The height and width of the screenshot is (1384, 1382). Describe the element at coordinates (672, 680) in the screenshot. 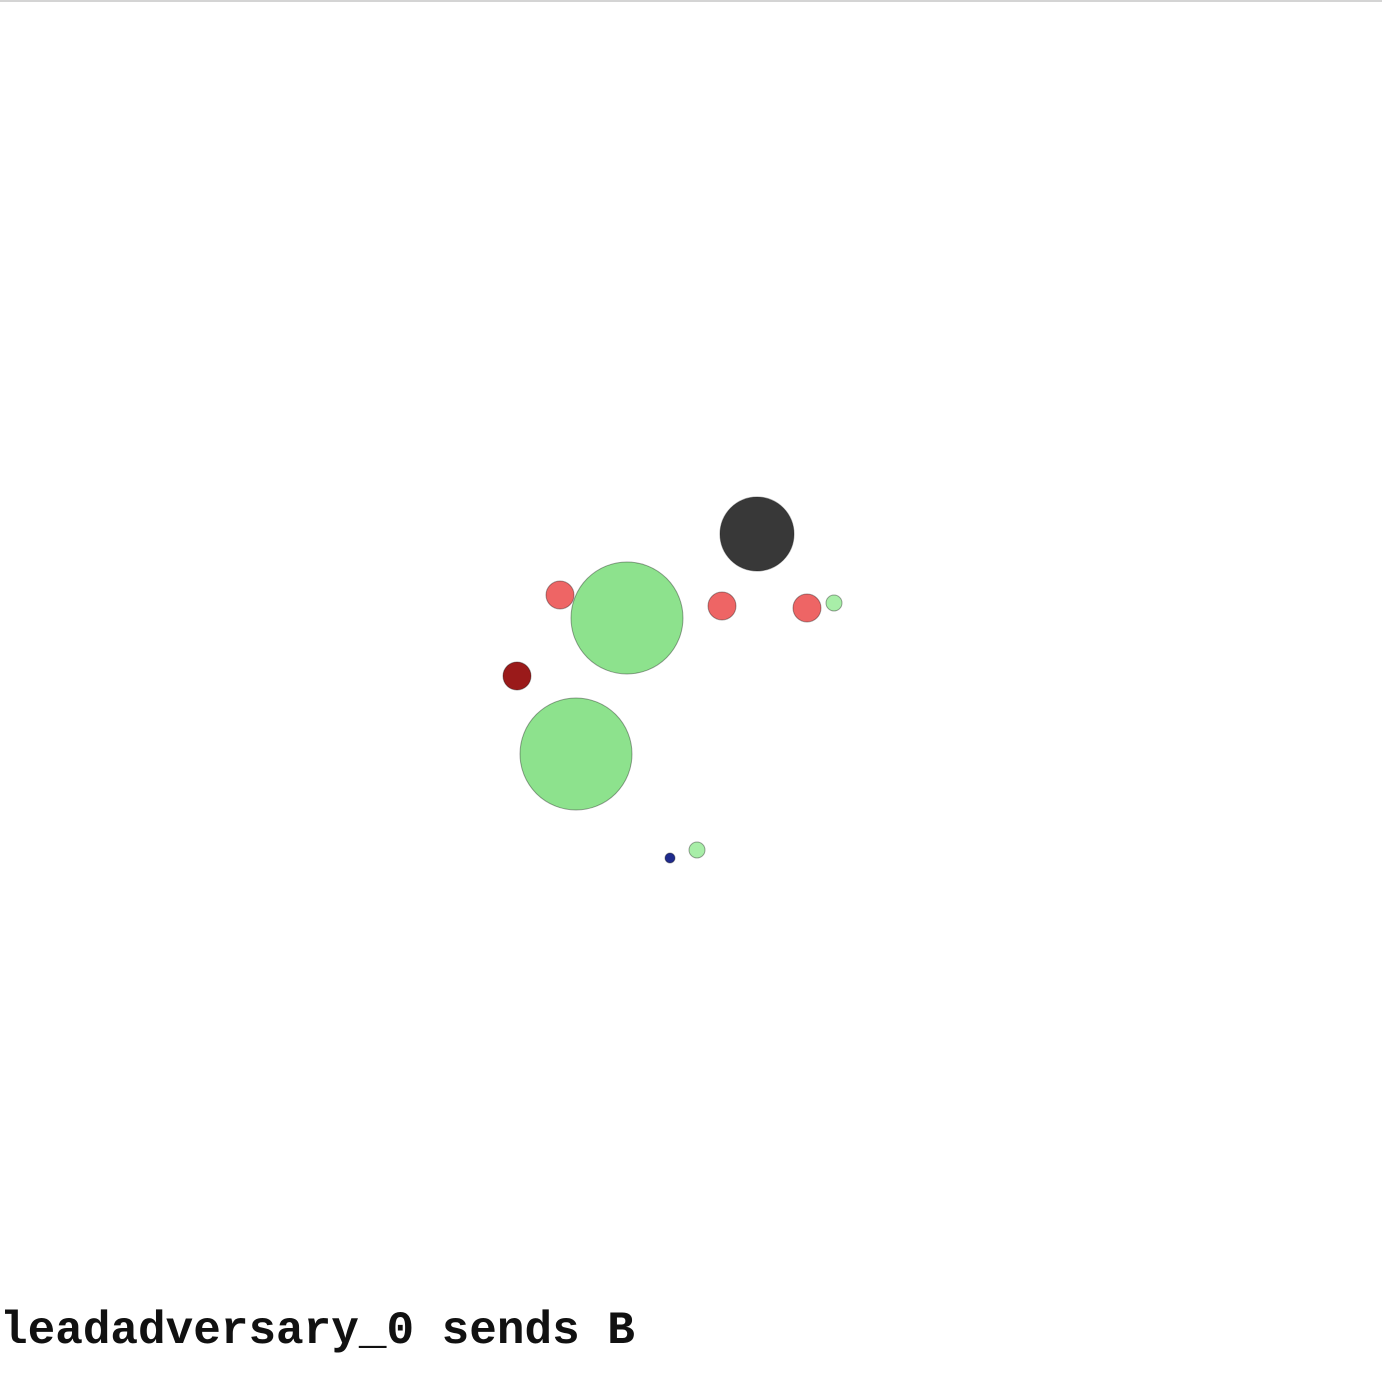

I see `simulation-canvas` at that location.